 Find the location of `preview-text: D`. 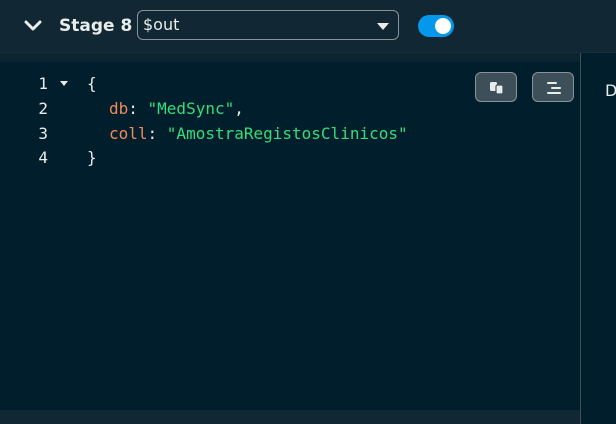

preview-text: D is located at coordinates (610, 90).